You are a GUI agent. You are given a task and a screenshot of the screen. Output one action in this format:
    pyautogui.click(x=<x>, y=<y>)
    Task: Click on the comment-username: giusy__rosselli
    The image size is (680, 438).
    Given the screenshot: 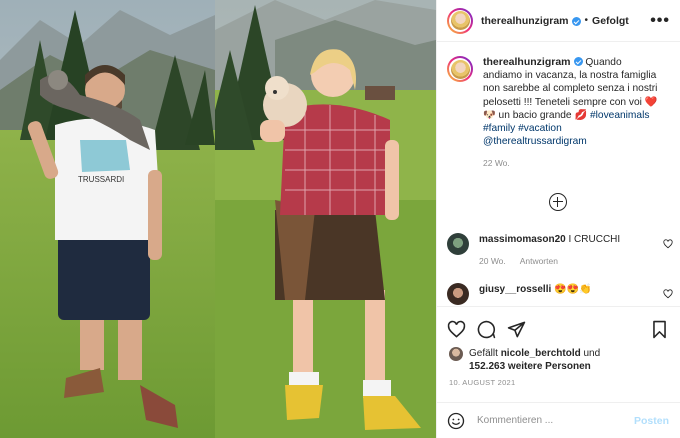 What is the action you would take?
    pyautogui.click(x=515, y=289)
    